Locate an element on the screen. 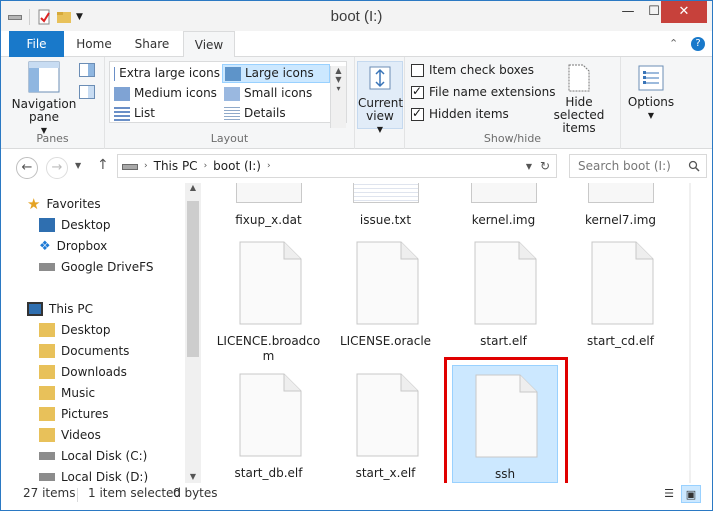 This screenshot has width=713, height=511. search-input: Search boot (I:) is located at coordinates (638, 166).